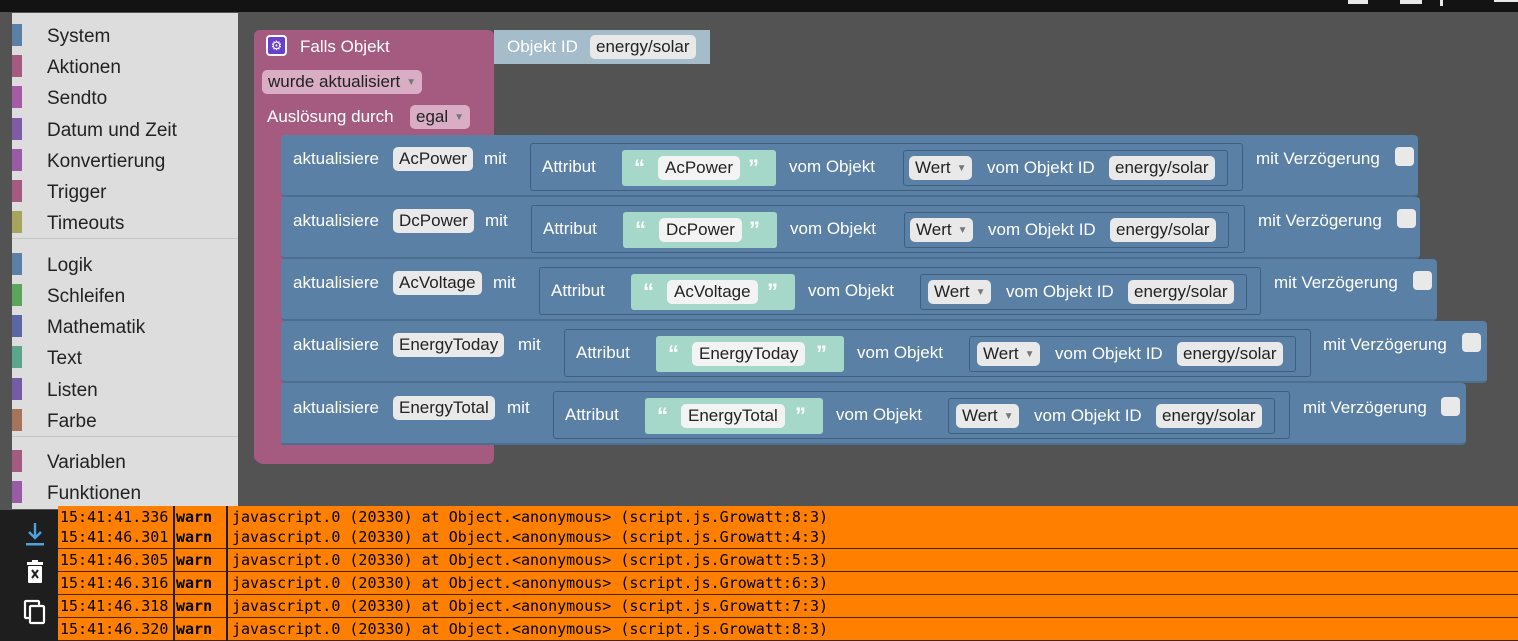 Image resolution: width=1518 pixels, height=641 pixels. Describe the element at coordinates (125, 190) in the screenshot. I see `toolbox-category-trigger: Trigger` at that location.